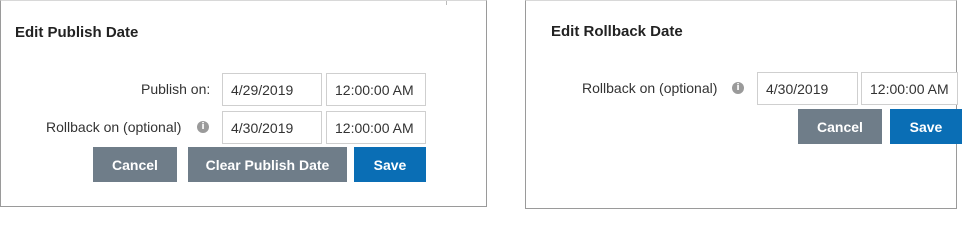  Describe the element at coordinates (176, 89) in the screenshot. I see `publish-on-label: Publish on:` at that location.